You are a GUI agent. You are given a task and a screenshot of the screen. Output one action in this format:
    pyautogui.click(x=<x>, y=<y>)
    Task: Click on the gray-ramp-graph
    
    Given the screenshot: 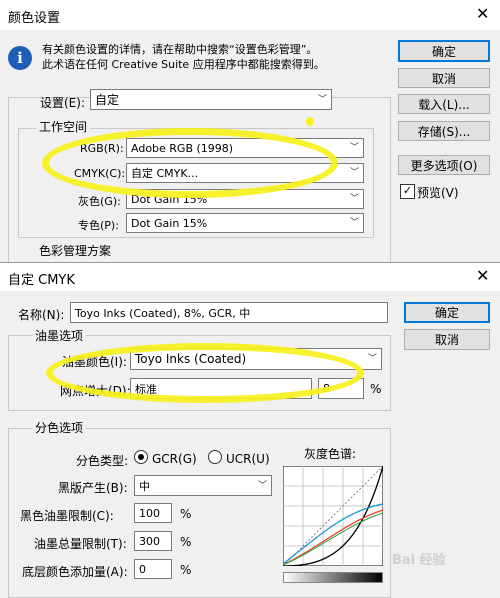 What is the action you would take?
    pyautogui.click(x=333, y=516)
    